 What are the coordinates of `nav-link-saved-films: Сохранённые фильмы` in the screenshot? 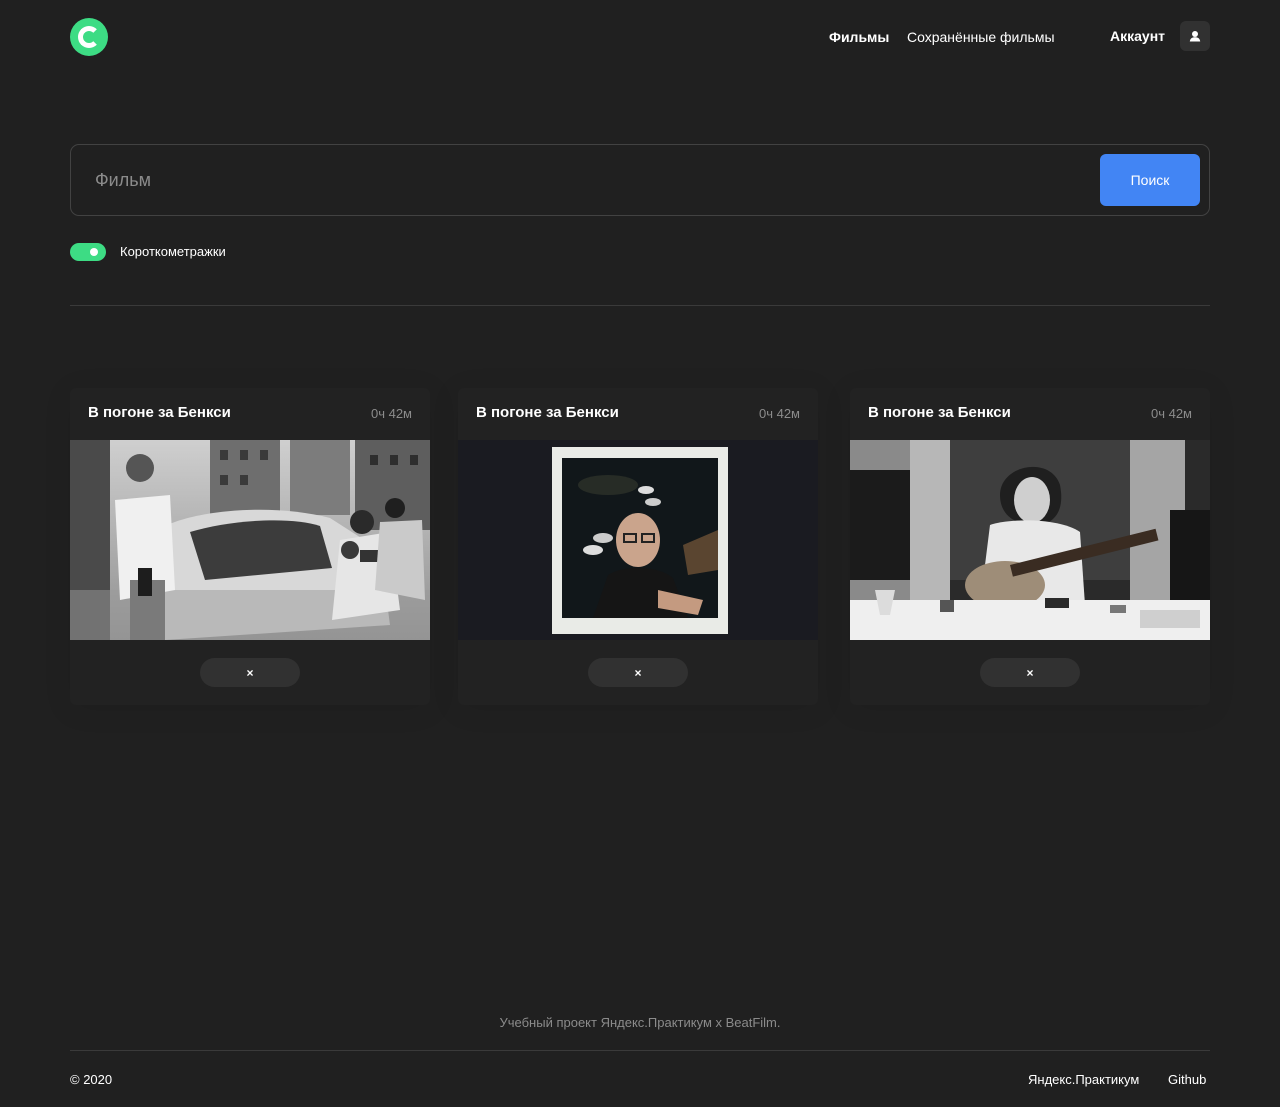 It's located at (981, 37).